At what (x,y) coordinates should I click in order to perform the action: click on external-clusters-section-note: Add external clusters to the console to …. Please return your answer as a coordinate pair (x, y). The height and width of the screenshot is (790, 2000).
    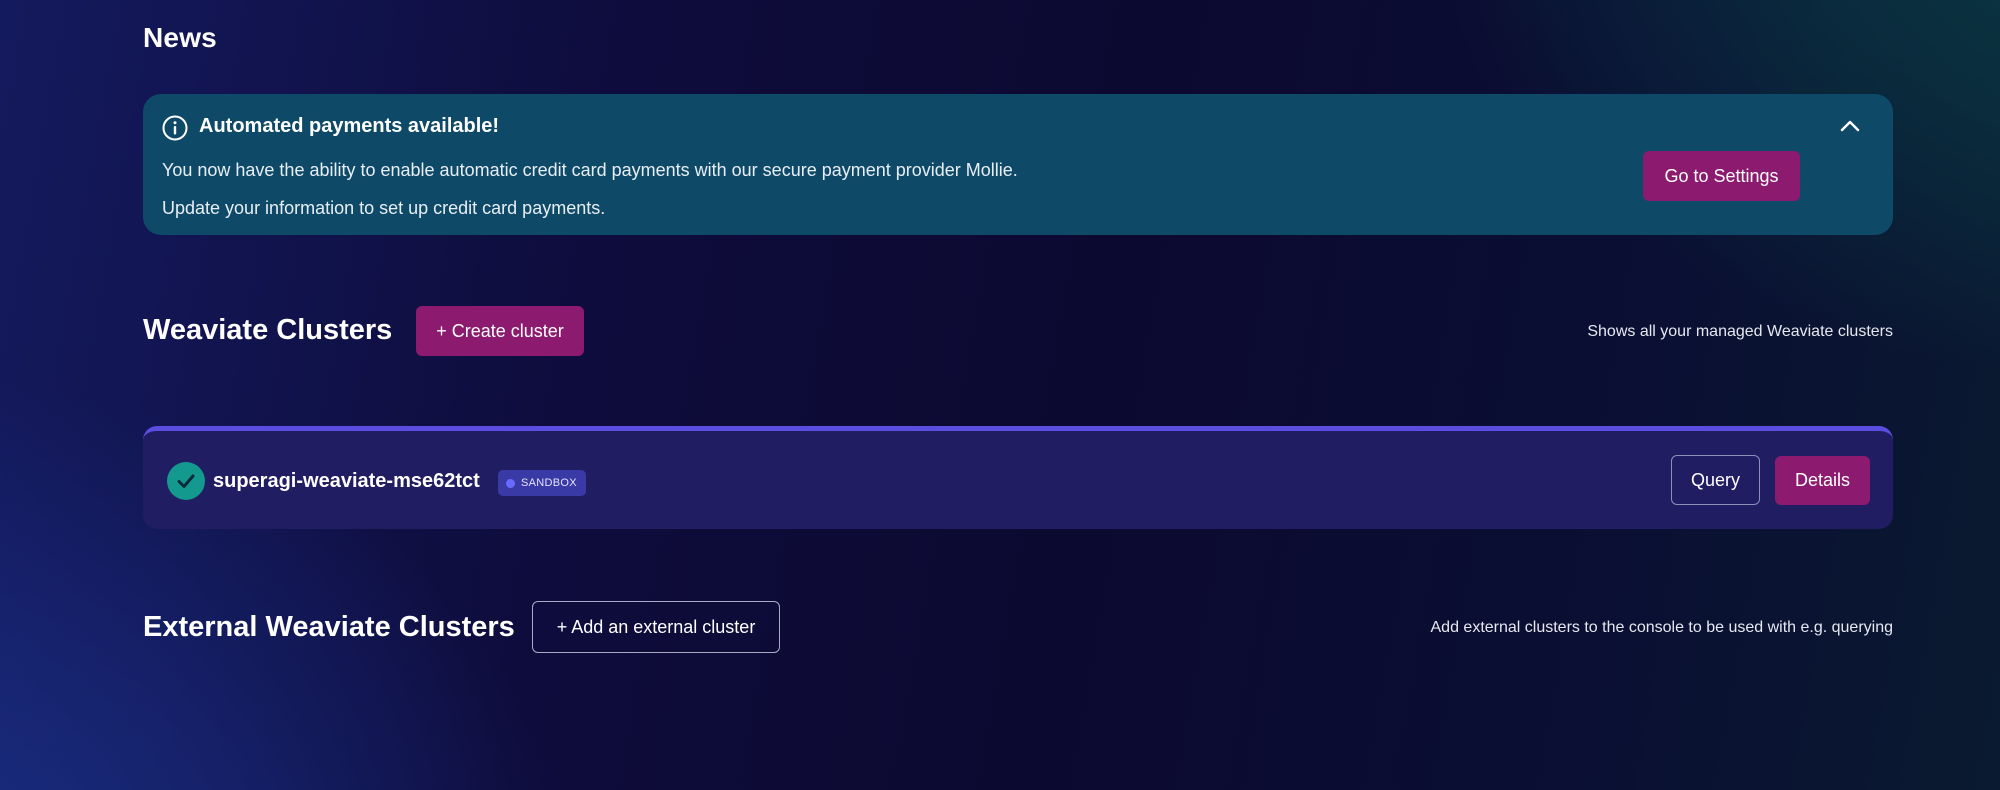
    Looking at the image, I should click on (1662, 627).